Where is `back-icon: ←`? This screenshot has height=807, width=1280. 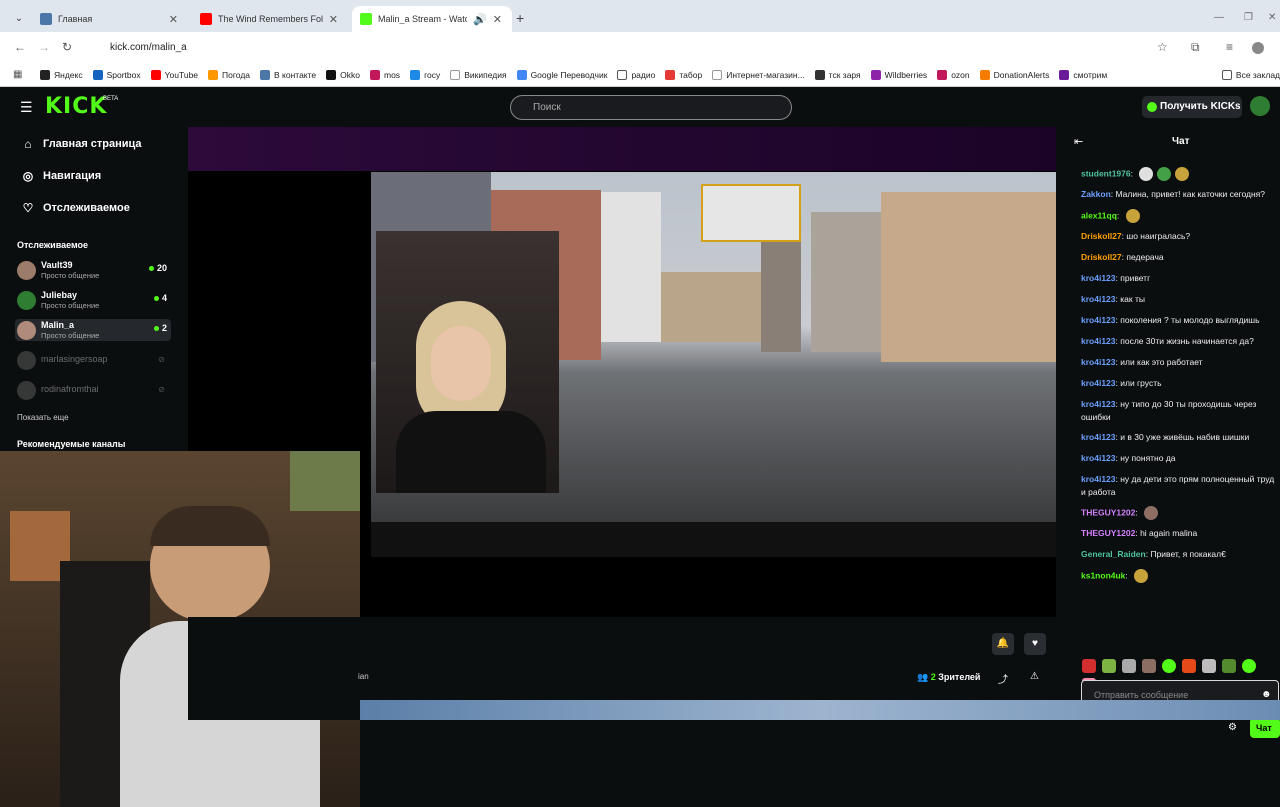
back-icon: ← is located at coordinates (20, 47).